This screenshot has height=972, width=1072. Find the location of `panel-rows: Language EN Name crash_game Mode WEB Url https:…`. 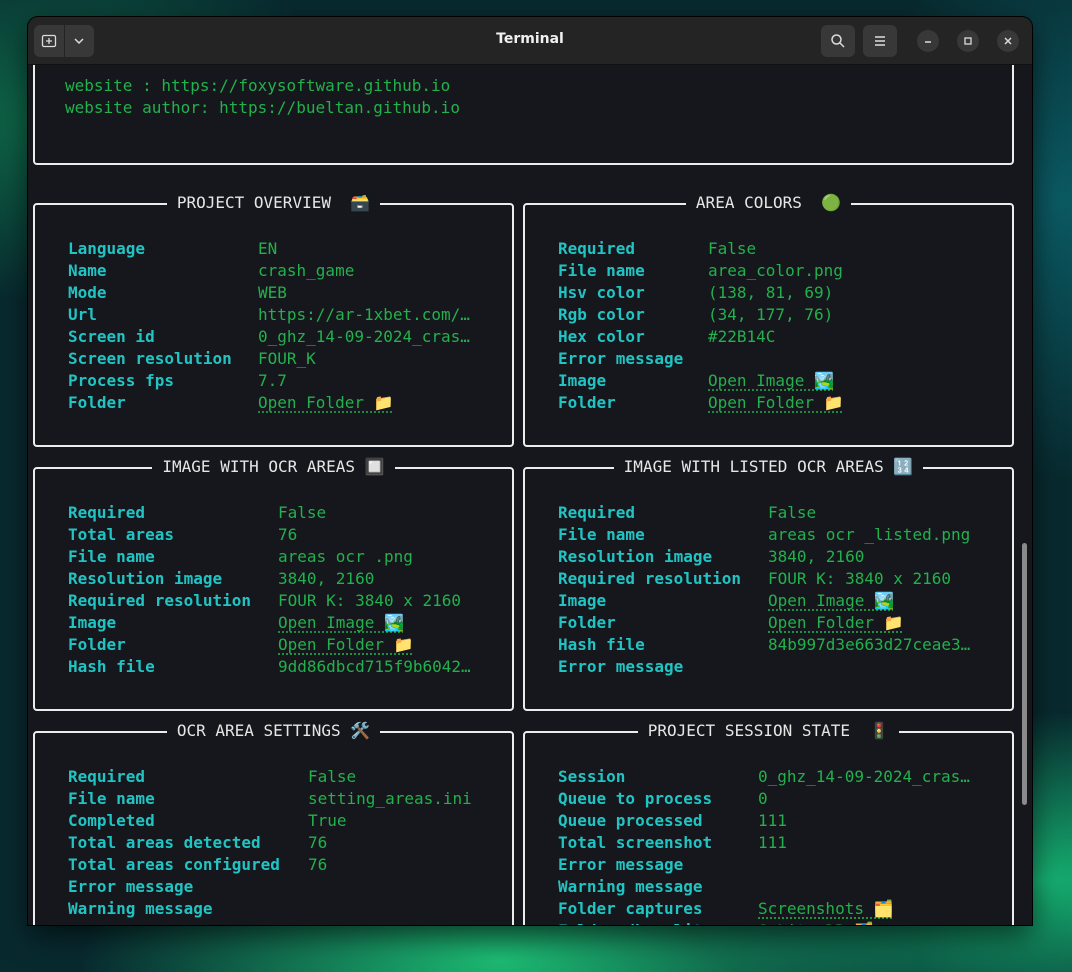

panel-rows: Language EN Name crash_game Mode WEB Url https:… is located at coordinates (269, 326).